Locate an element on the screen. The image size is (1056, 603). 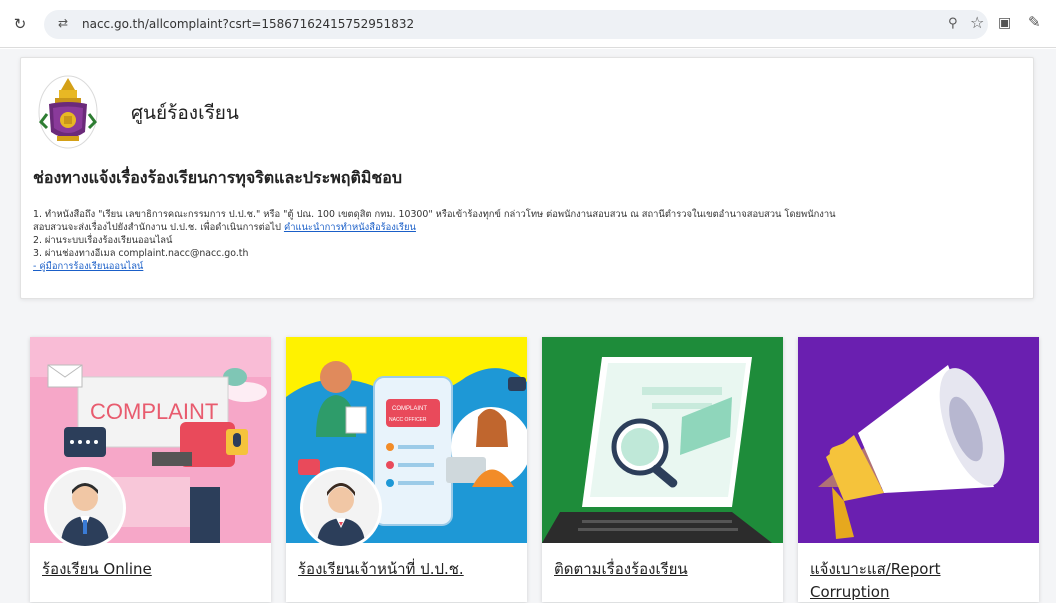
bookmark-star-icon: ☆ is located at coordinates (977, 22).